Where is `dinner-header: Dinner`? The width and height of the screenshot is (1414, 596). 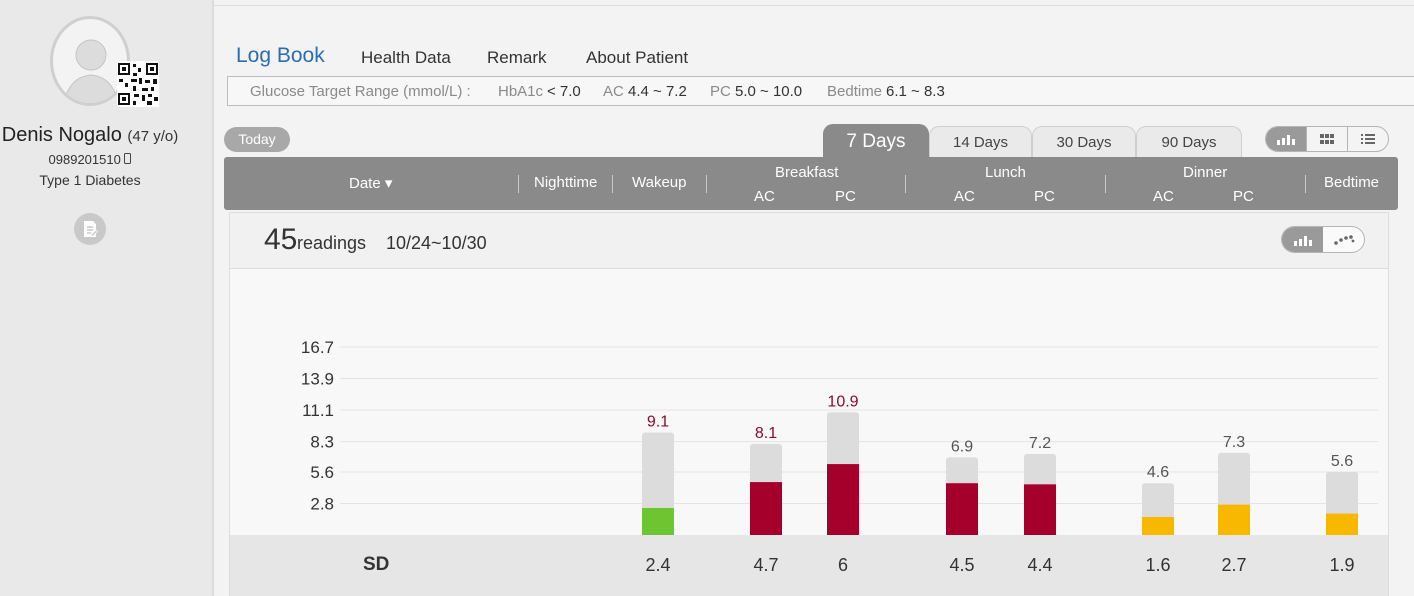 dinner-header: Dinner is located at coordinates (1205, 172).